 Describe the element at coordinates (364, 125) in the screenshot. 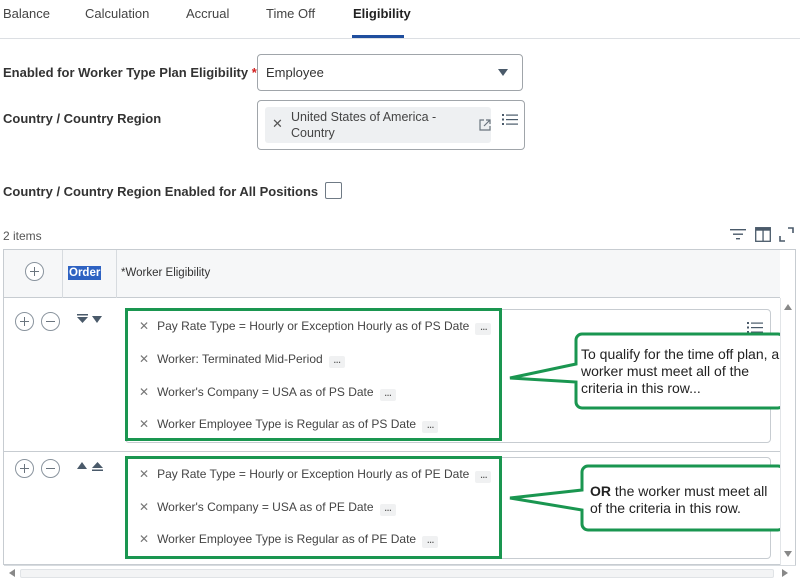

I see `country-pill-text: United States of America - Country` at that location.